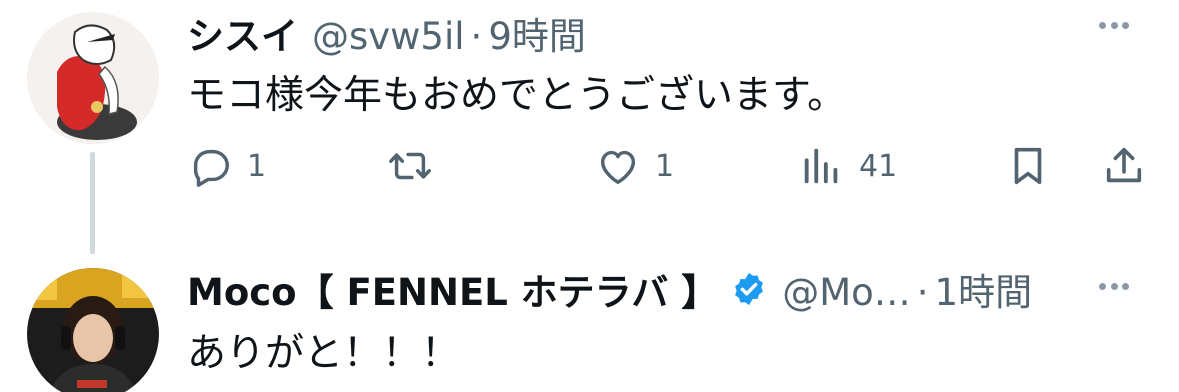 The width and height of the screenshot is (1179, 392). What do you see at coordinates (452, 289) in the screenshot?
I see `author-name: Moco【 FENNEL ホテラバ 】` at bounding box center [452, 289].